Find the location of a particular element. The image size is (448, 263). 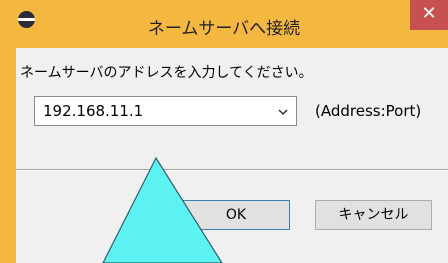

address-value: 192.168.11.1 is located at coordinates (93, 111).